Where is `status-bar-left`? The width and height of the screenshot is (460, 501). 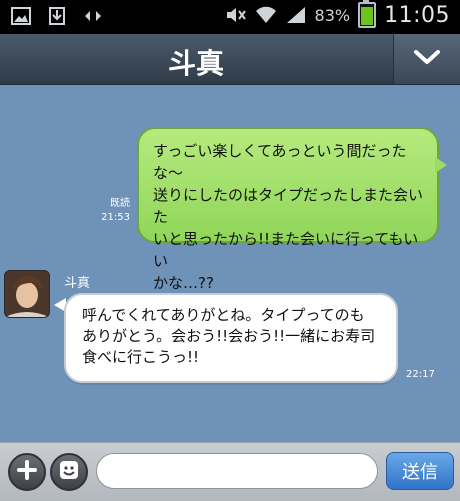
status-bar-left is located at coordinates (57, 16).